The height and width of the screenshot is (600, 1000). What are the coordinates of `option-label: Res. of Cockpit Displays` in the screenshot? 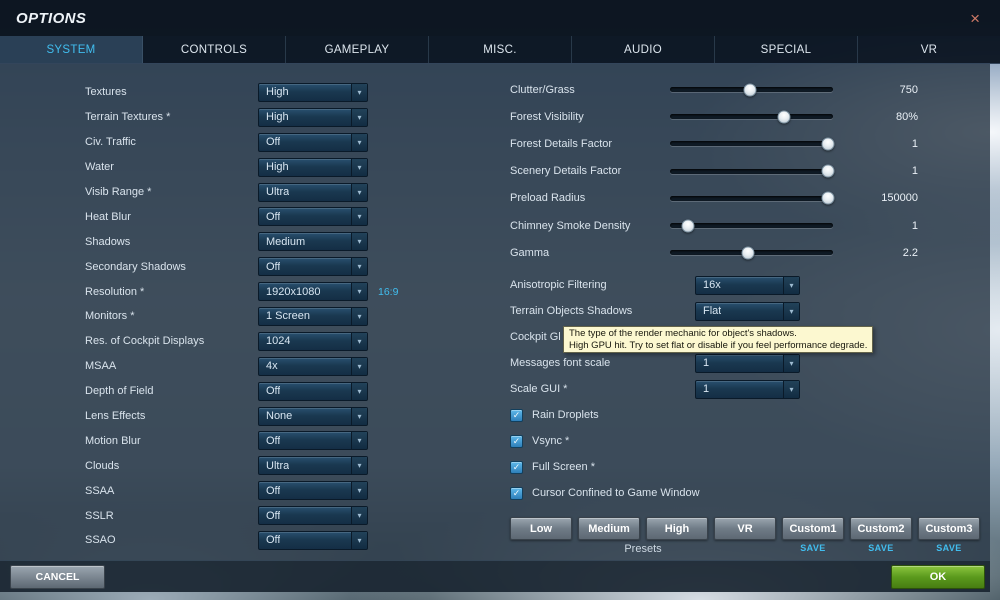 It's located at (145, 341).